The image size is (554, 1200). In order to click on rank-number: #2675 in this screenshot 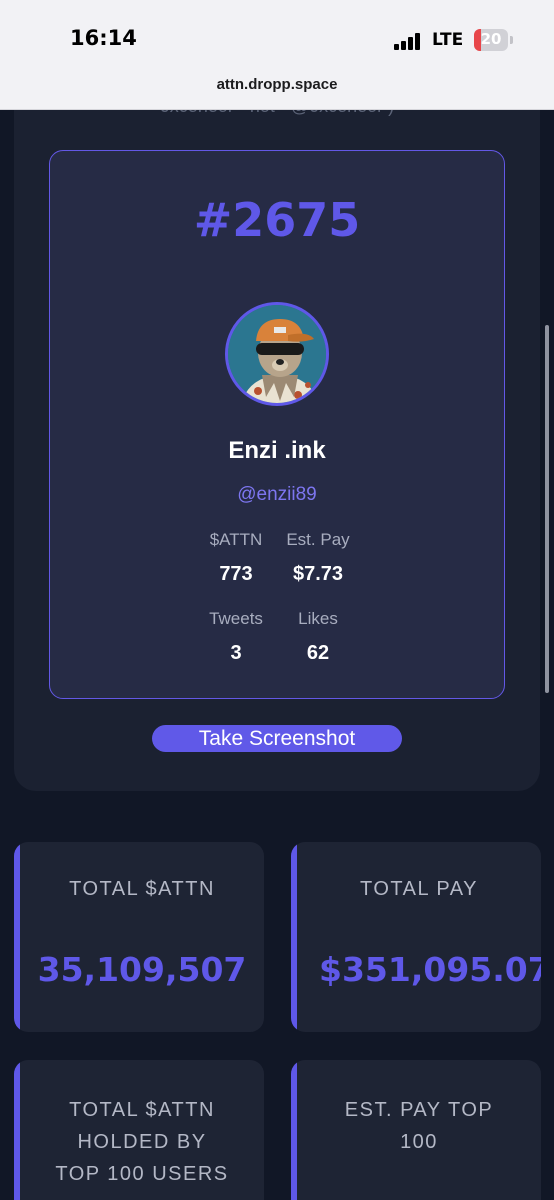, I will do `click(277, 220)`.